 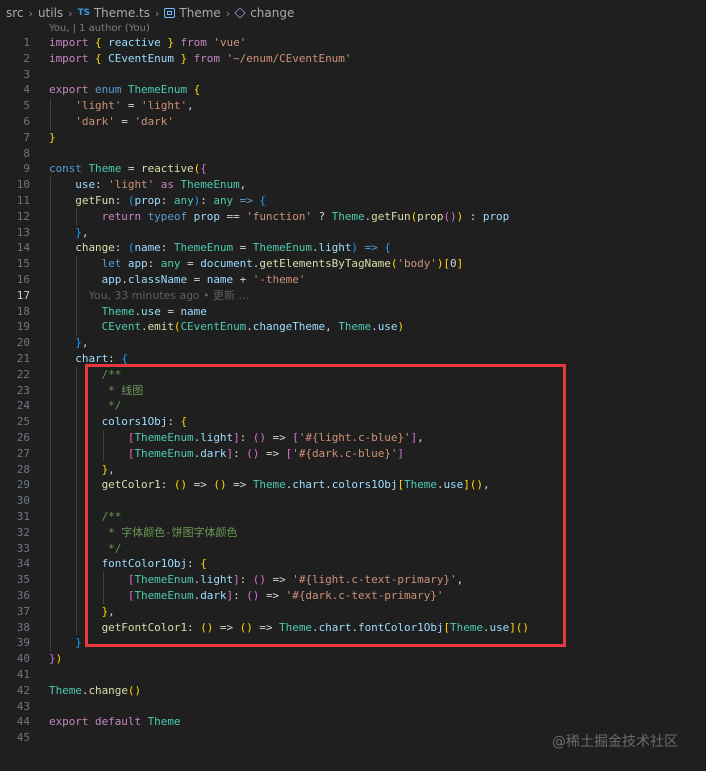 What do you see at coordinates (353, 280) in the screenshot?
I see `code-line: 16 app.className = name + '-theme'` at bounding box center [353, 280].